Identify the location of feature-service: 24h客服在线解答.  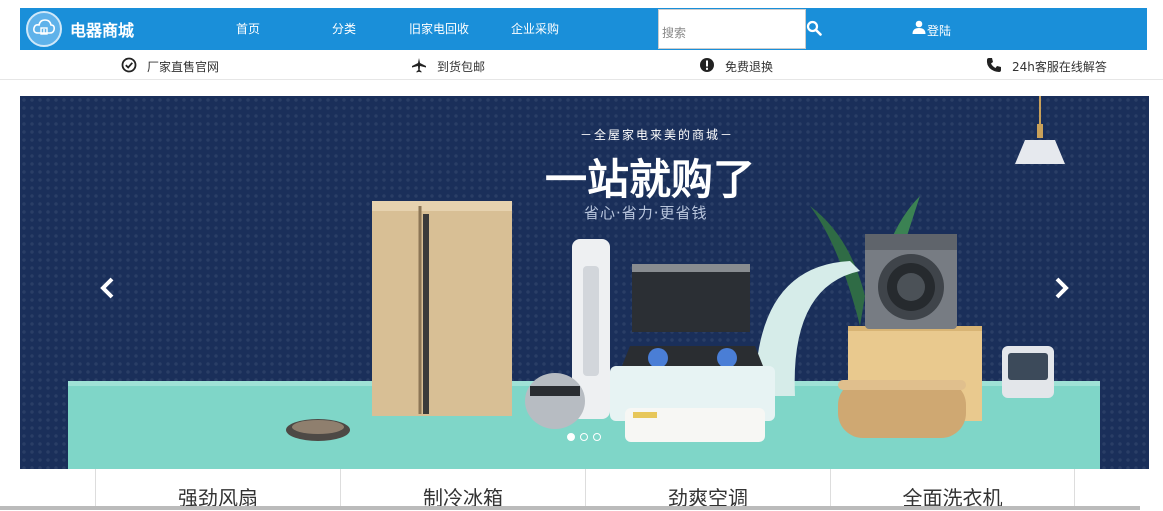
(1046, 66).